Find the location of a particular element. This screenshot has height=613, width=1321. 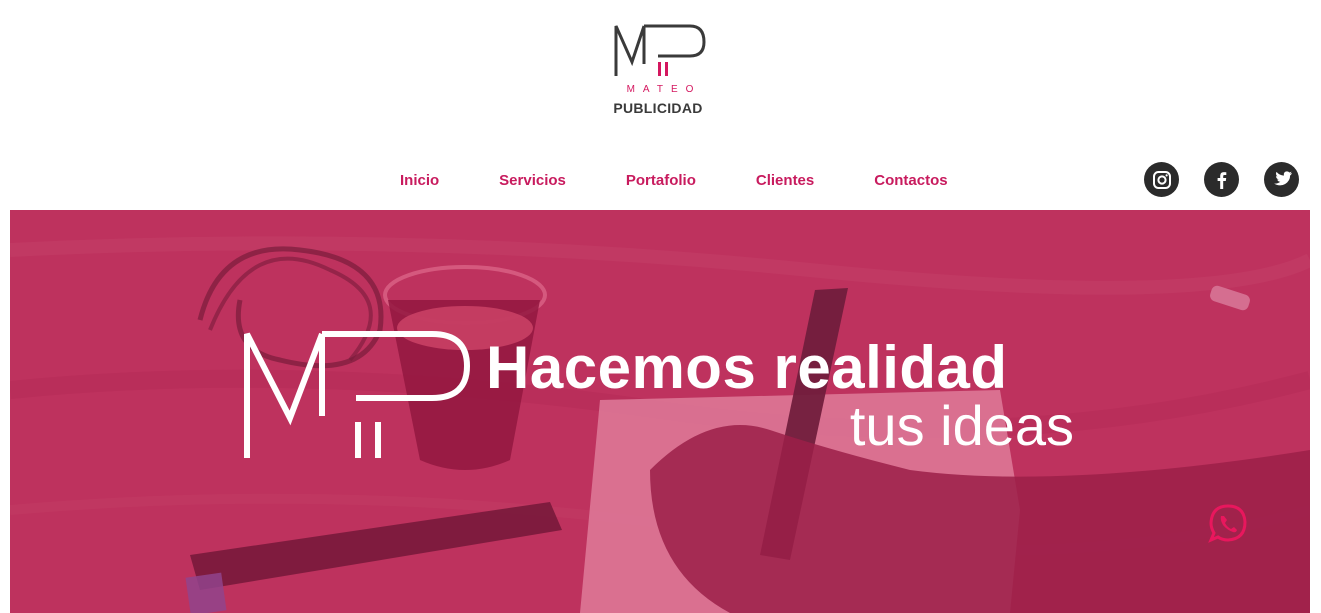

logo-subtitle: MATEO is located at coordinates (664, 89).